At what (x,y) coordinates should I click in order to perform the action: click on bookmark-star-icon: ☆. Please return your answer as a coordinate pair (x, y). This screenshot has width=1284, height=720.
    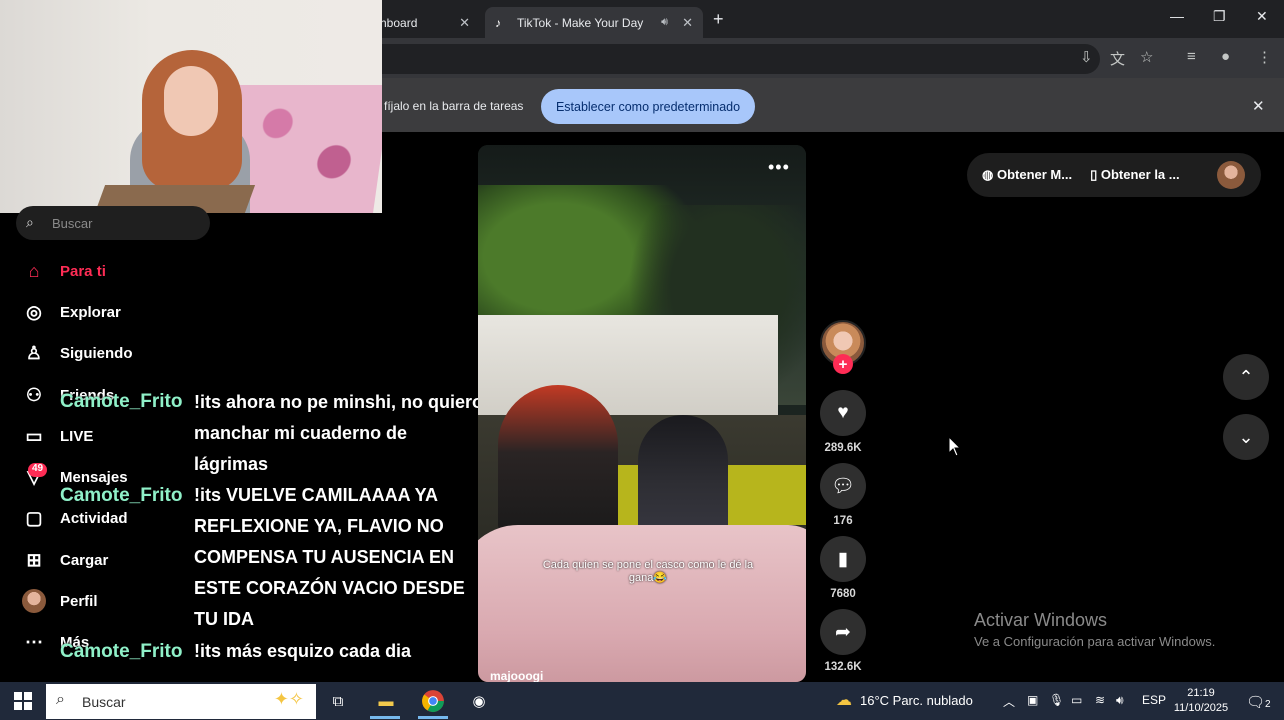
    Looking at the image, I should click on (1146, 57).